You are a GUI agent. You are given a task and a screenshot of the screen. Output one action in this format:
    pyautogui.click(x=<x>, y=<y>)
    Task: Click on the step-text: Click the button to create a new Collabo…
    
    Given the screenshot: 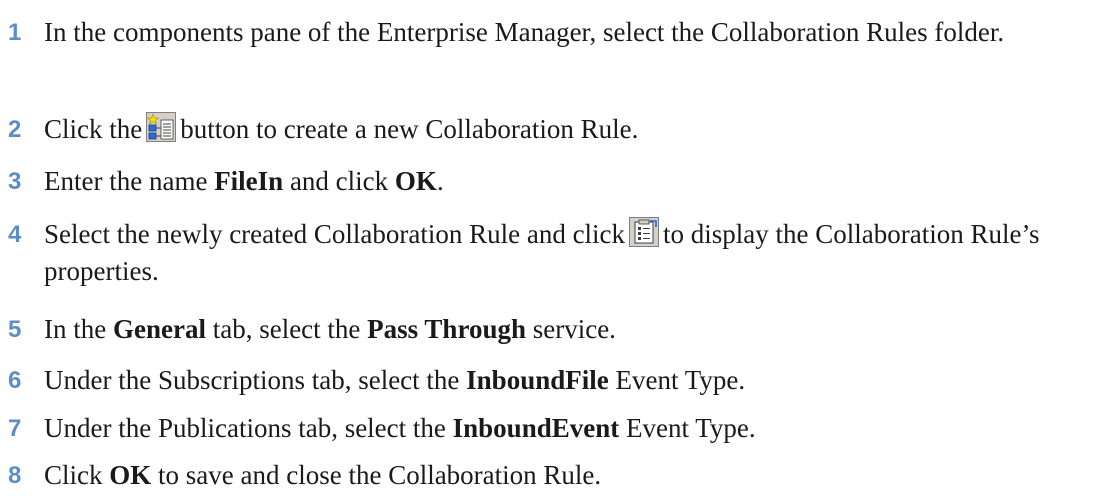 What is the action you would take?
    pyautogui.click(x=576, y=129)
    